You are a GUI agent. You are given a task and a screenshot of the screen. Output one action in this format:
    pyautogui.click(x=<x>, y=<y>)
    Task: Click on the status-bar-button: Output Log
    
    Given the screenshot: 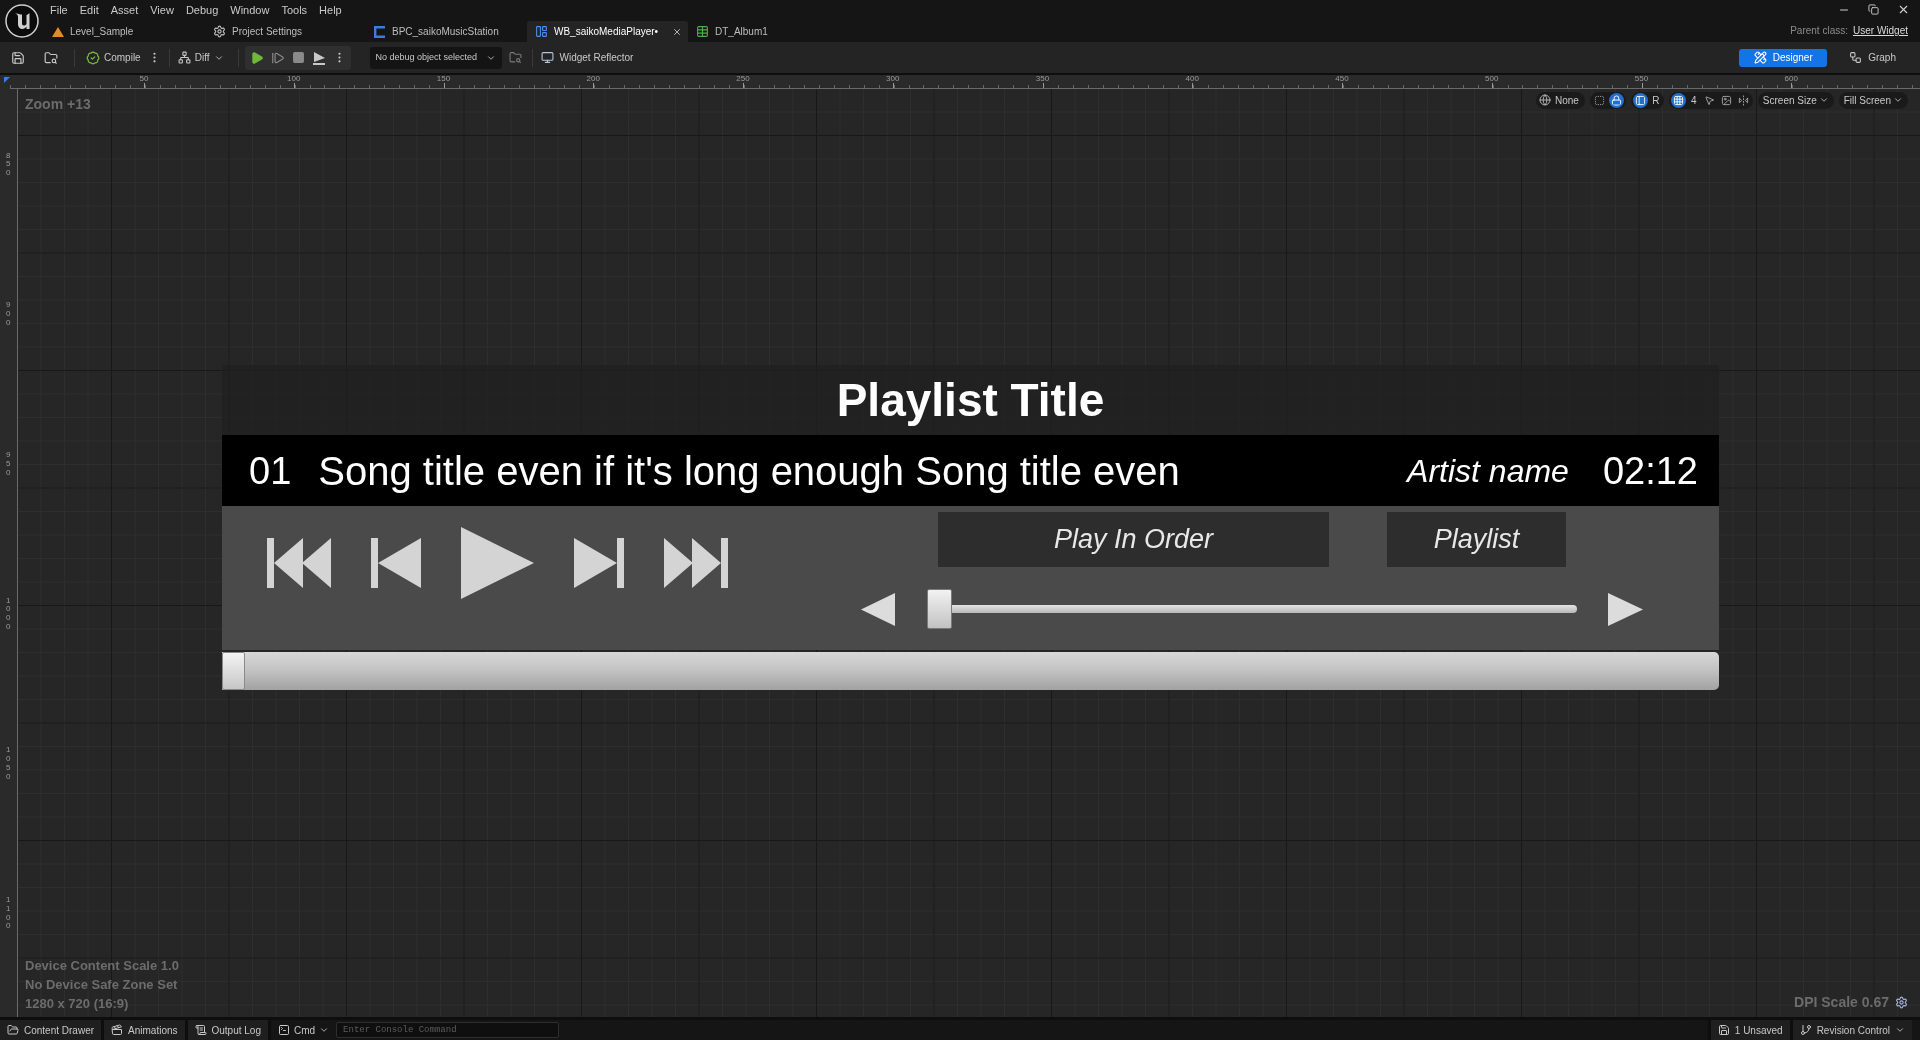 What is the action you would take?
    pyautogui.click(x=229, y=1030)
    